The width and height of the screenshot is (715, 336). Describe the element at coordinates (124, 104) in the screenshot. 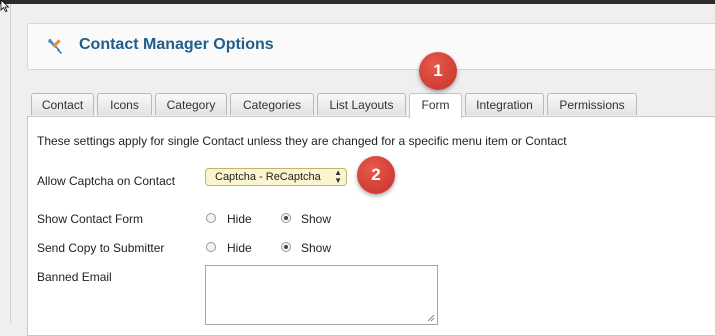

I see `tab-icons: Icons` at that location.